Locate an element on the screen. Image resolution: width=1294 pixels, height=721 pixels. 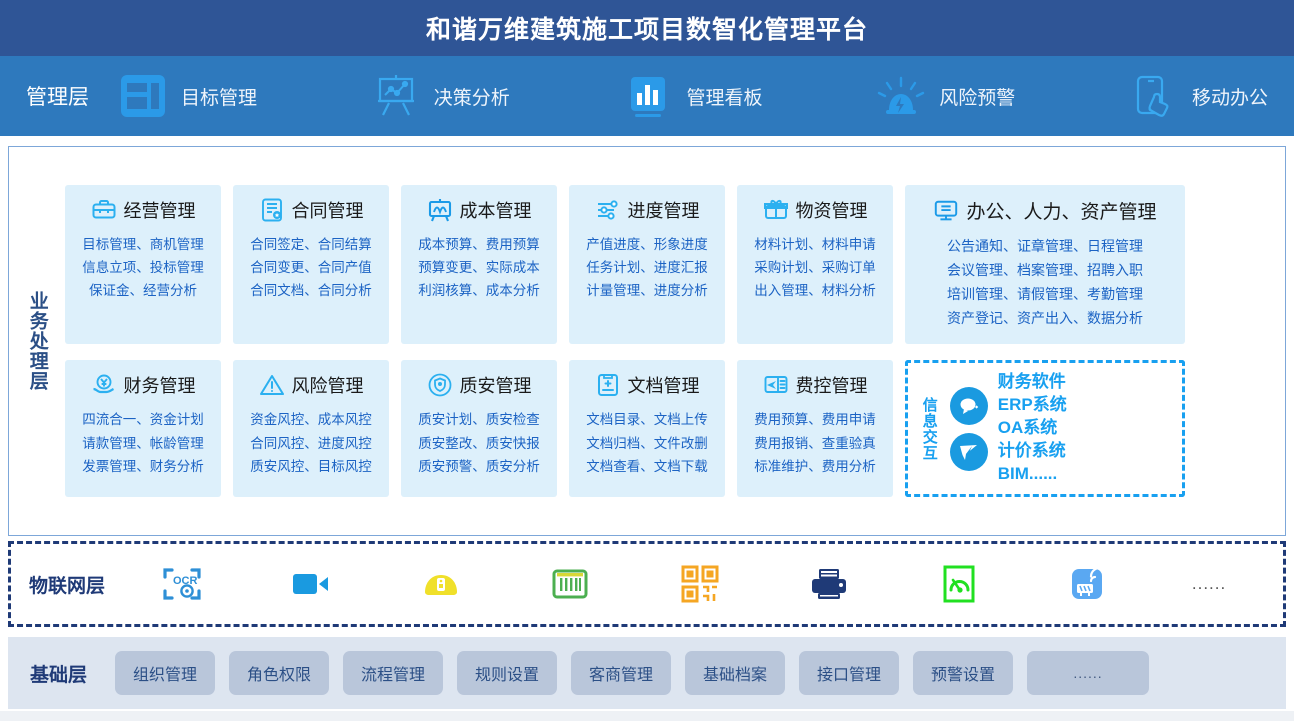
card-risk-management: 风险管理 资金风控、成本风控 合同风控、进度风控 质安风控、目标风控 is located at coordinates (311, 428).